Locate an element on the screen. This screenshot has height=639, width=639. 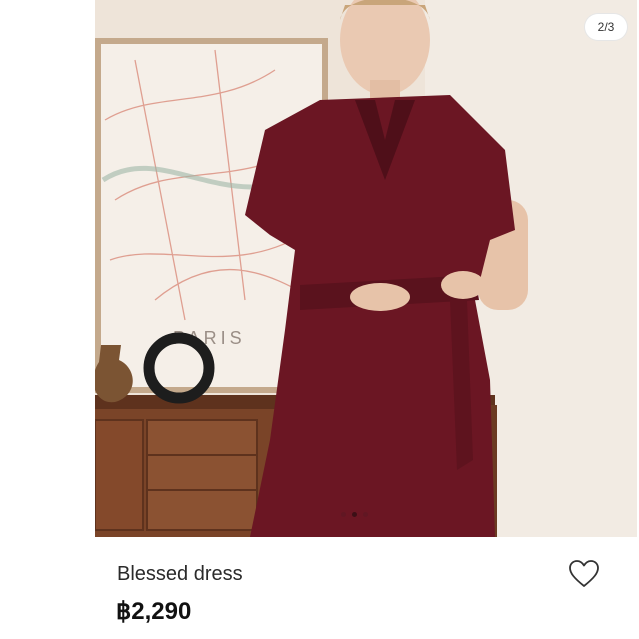
product-price: ฿2,290 is located at coordinates (154, 611).